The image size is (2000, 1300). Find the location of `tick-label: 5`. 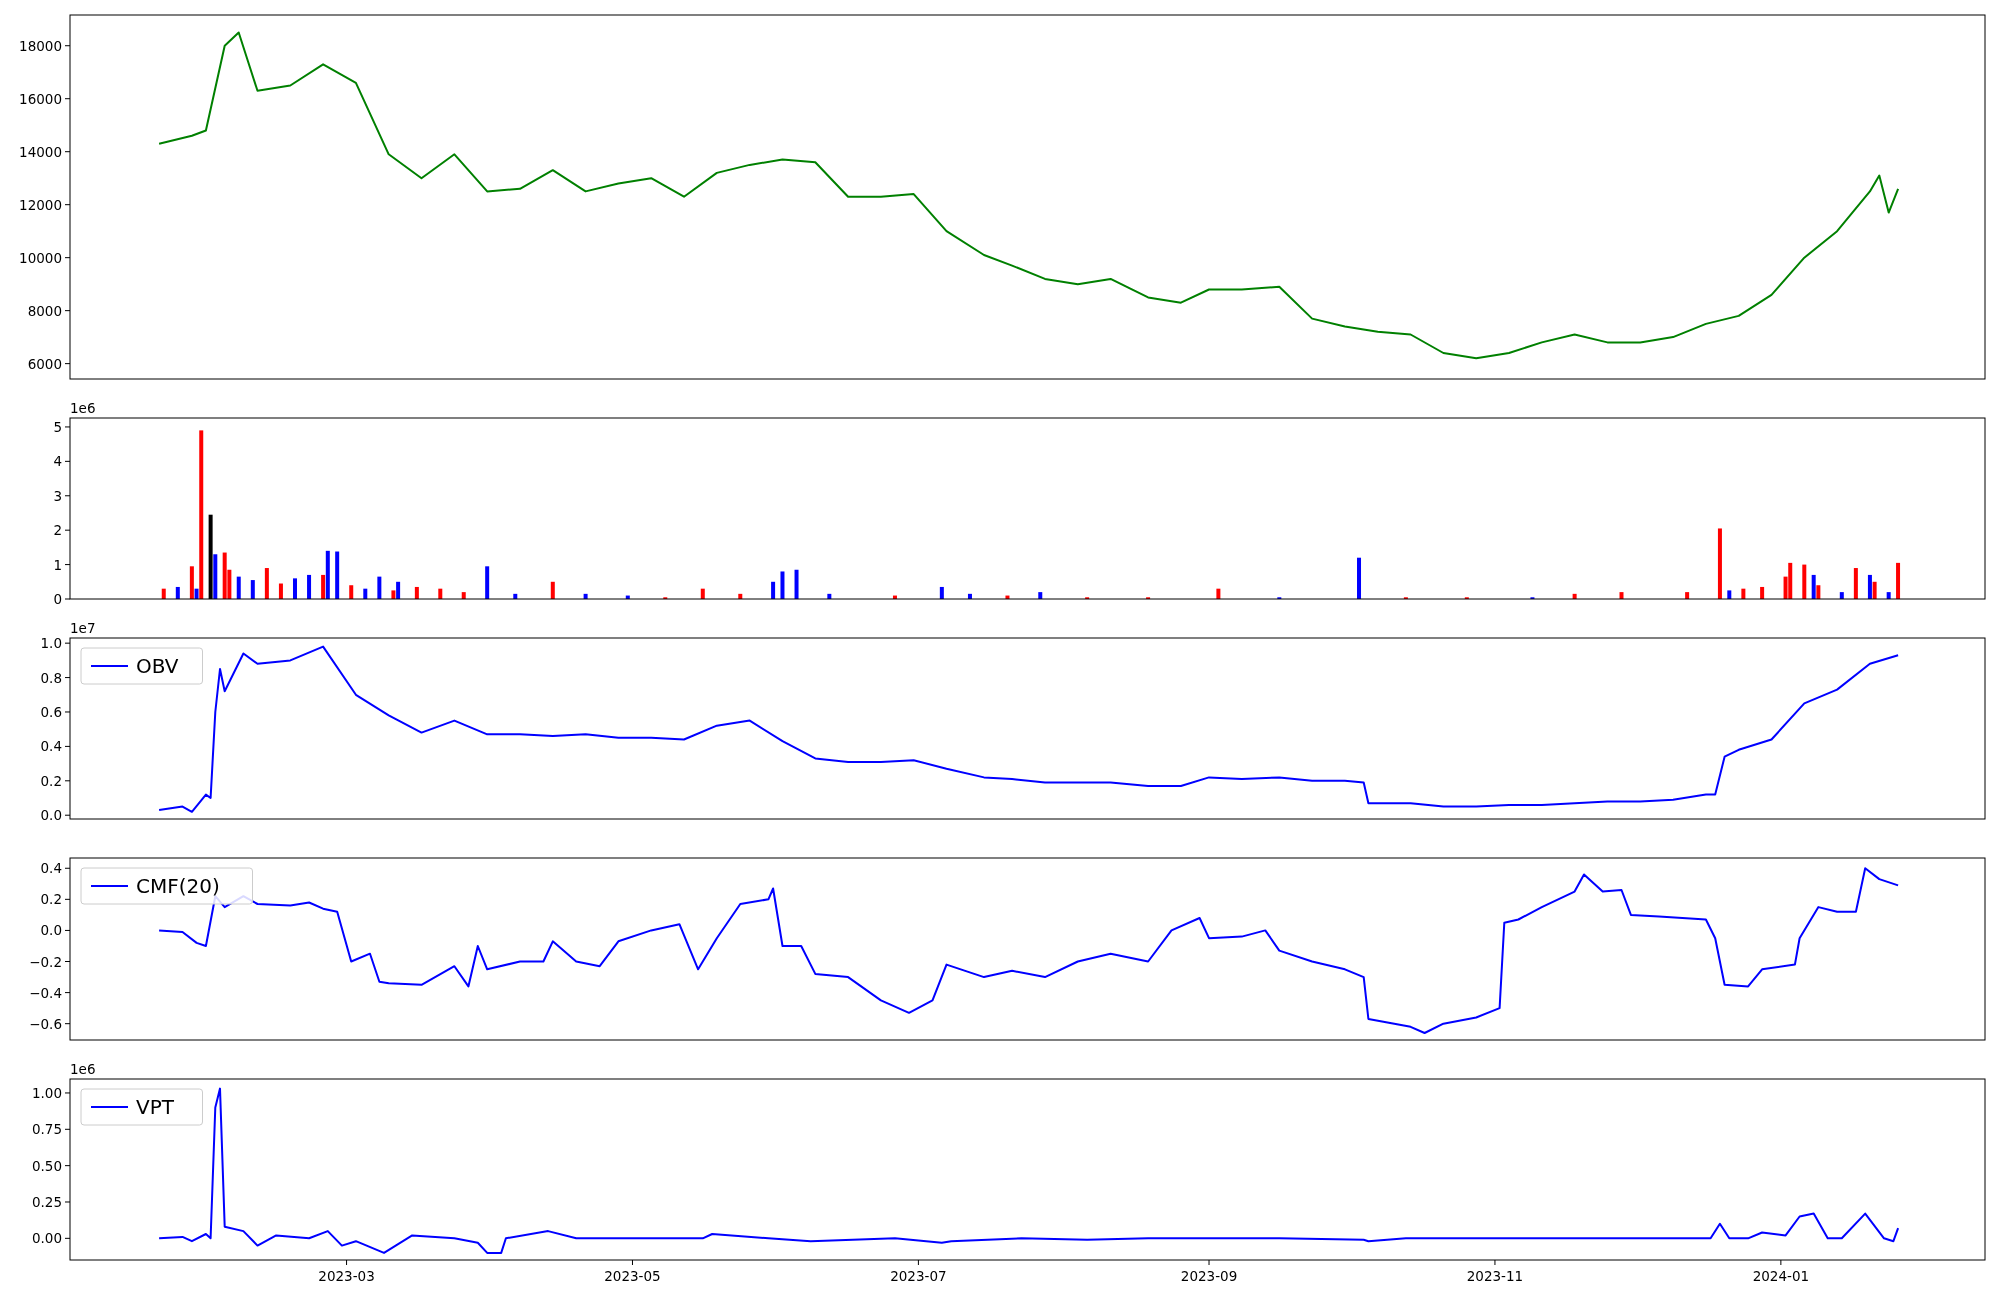

tick-label: 5 is located at coordinates (57, 426).